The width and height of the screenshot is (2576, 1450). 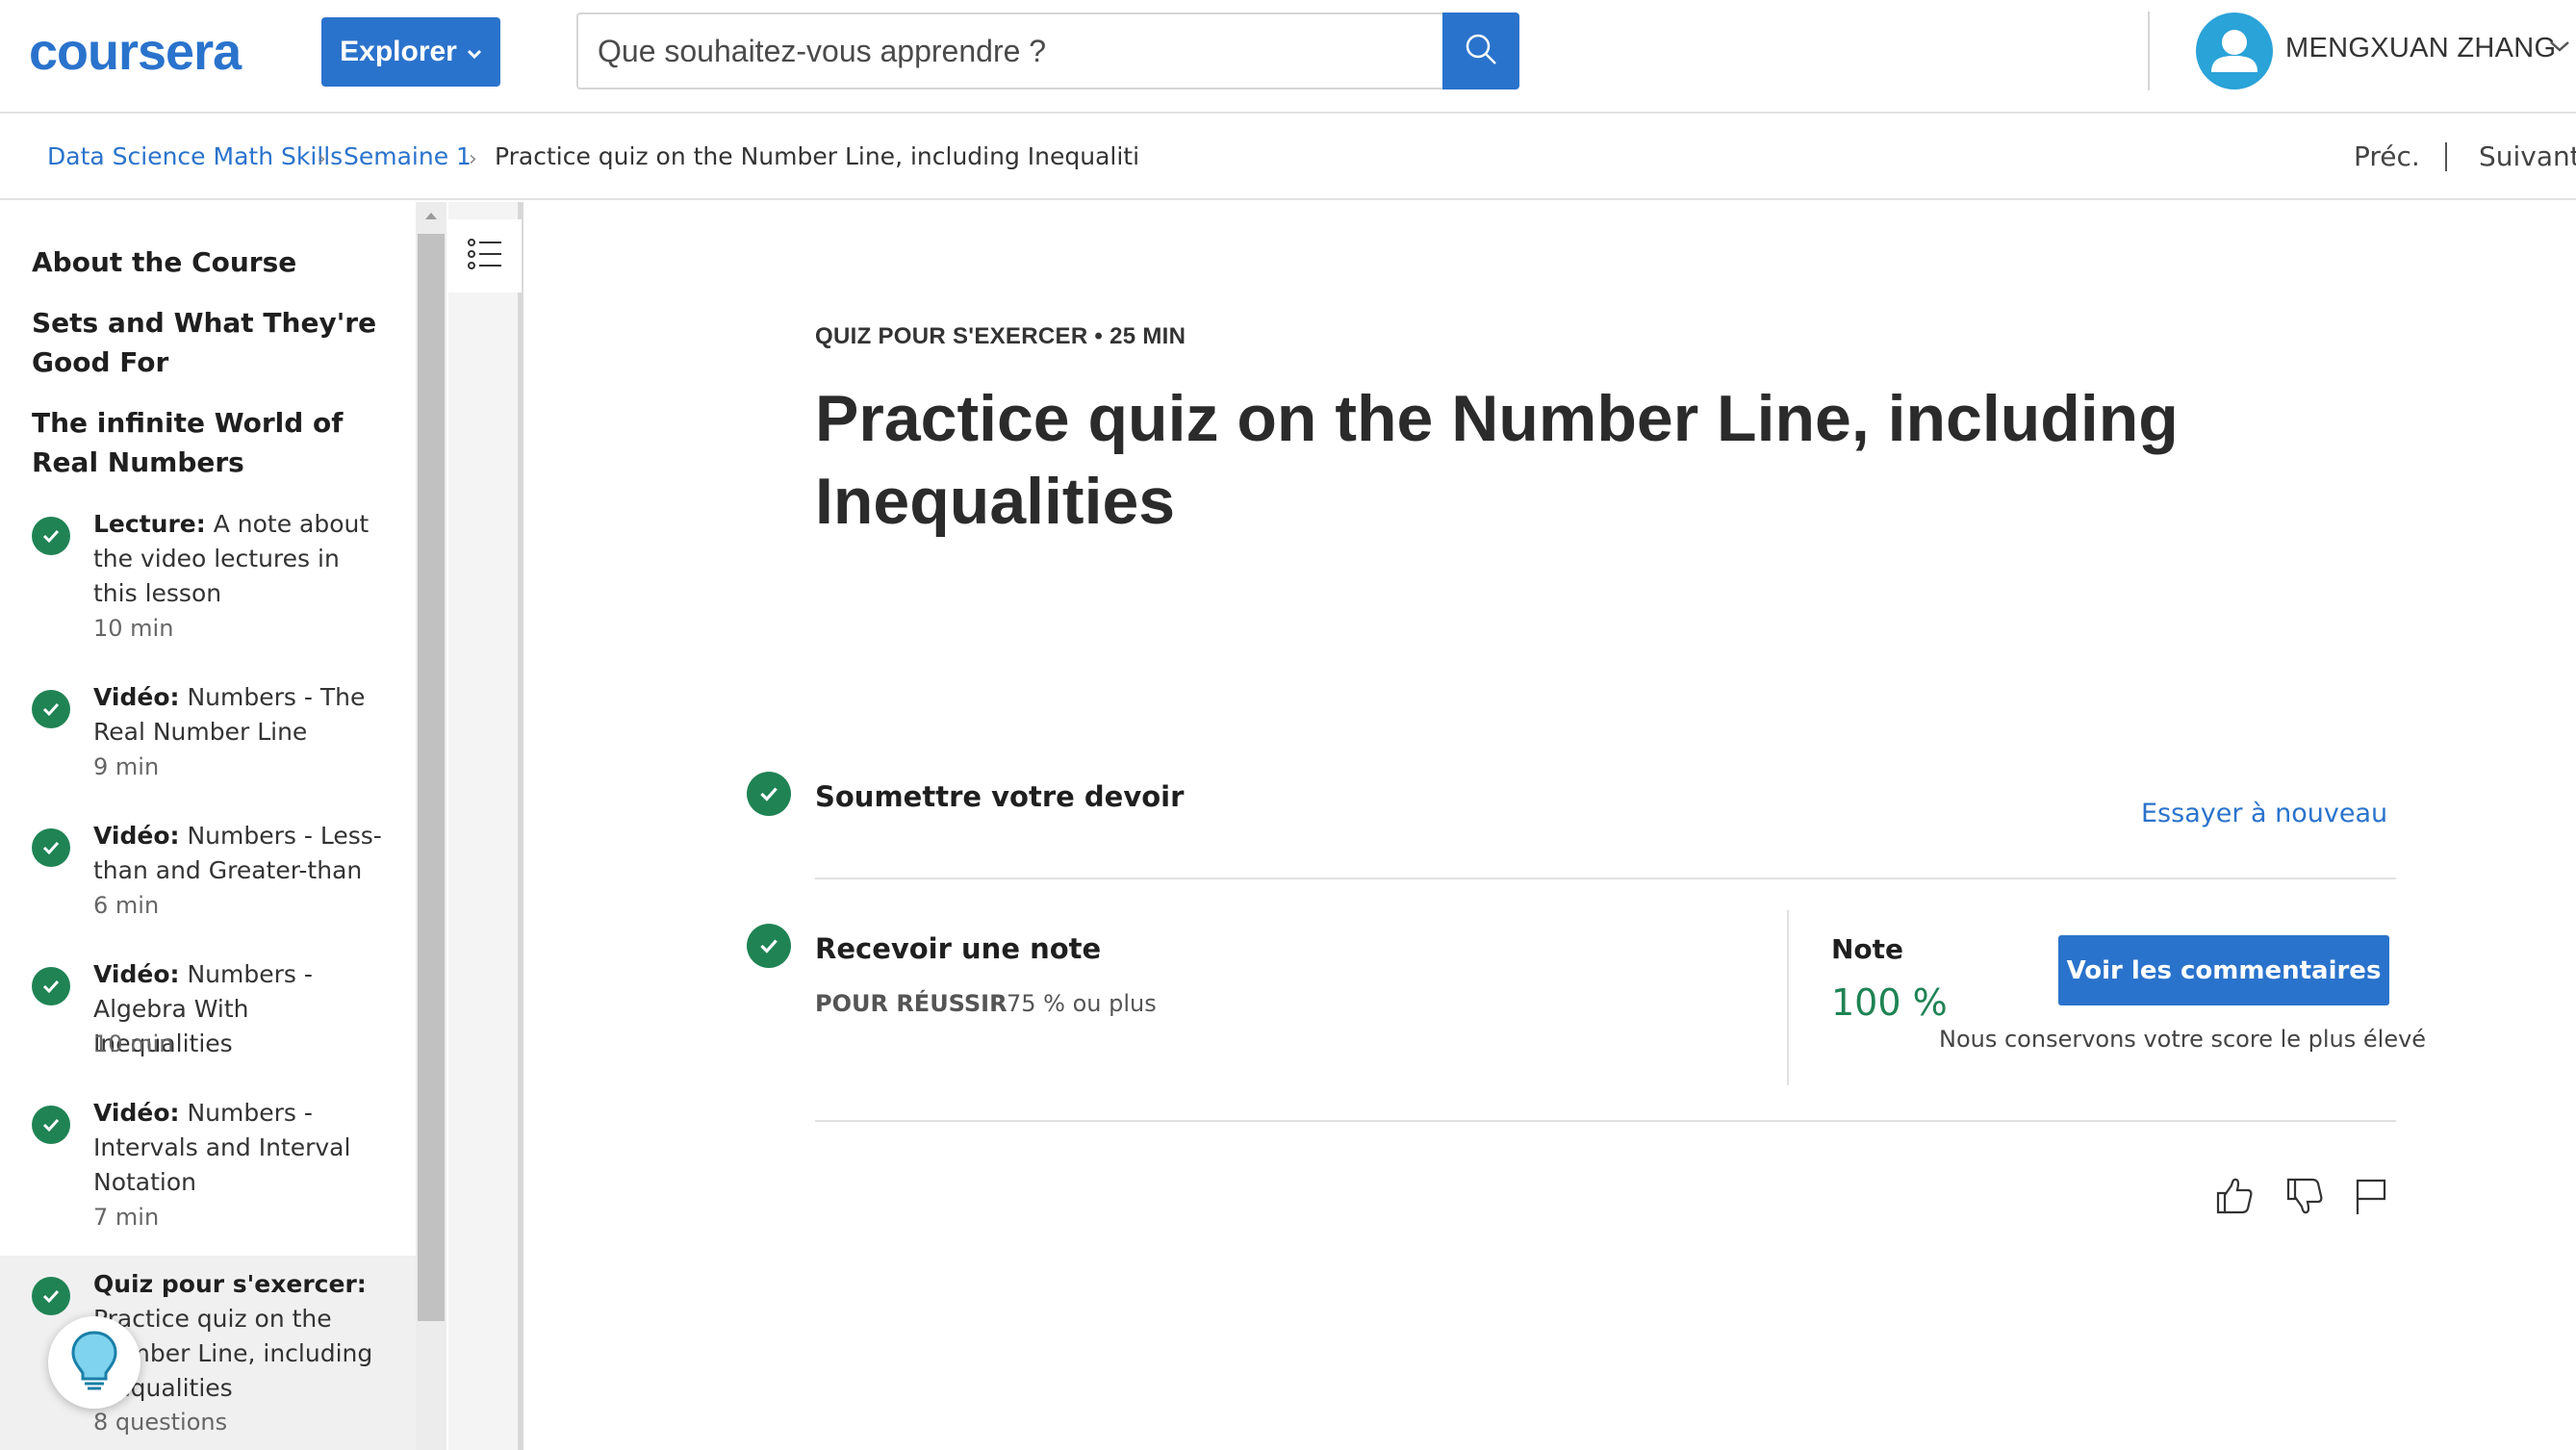 What do you see at coordinates (205, 262) in the screenshot?
I see `sidebar-heading-about: About the Course` at bounding box center [205, 262].